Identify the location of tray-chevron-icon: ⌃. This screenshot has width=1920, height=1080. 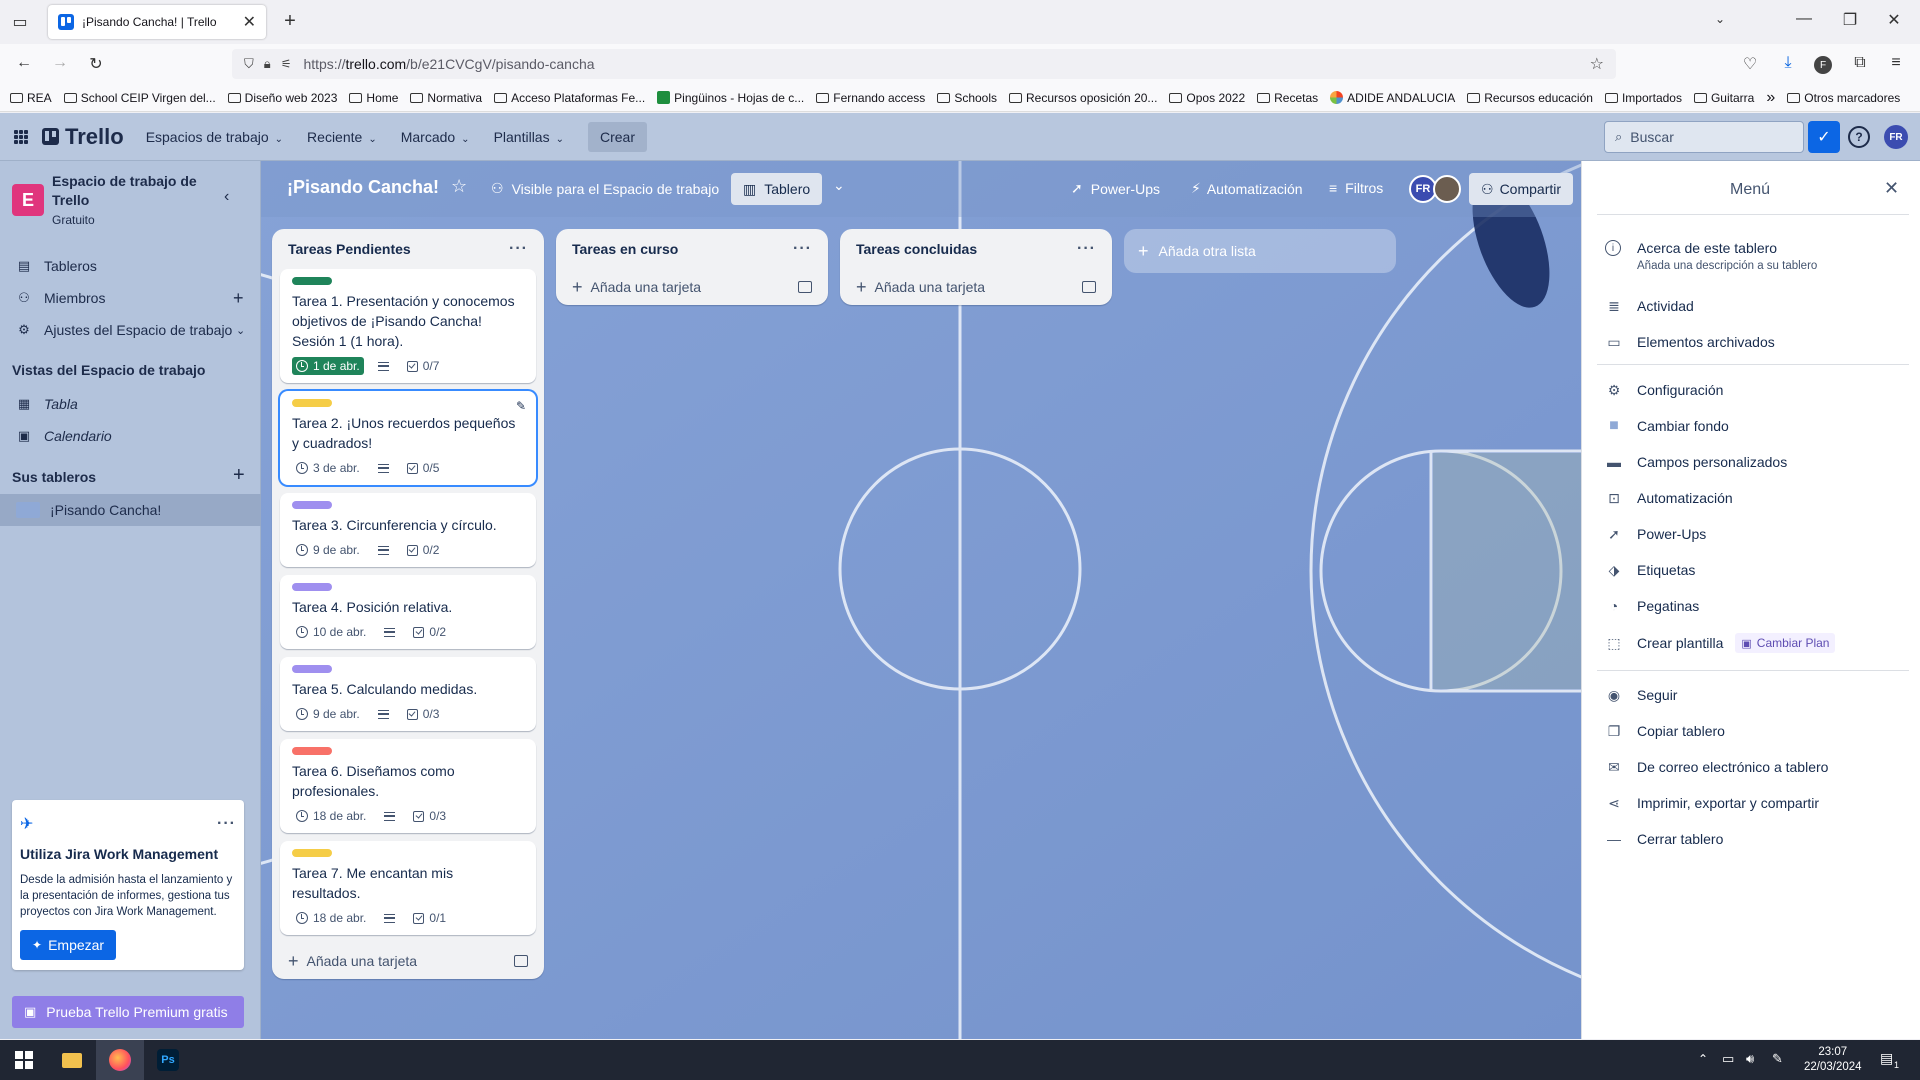
(1703, 1059).